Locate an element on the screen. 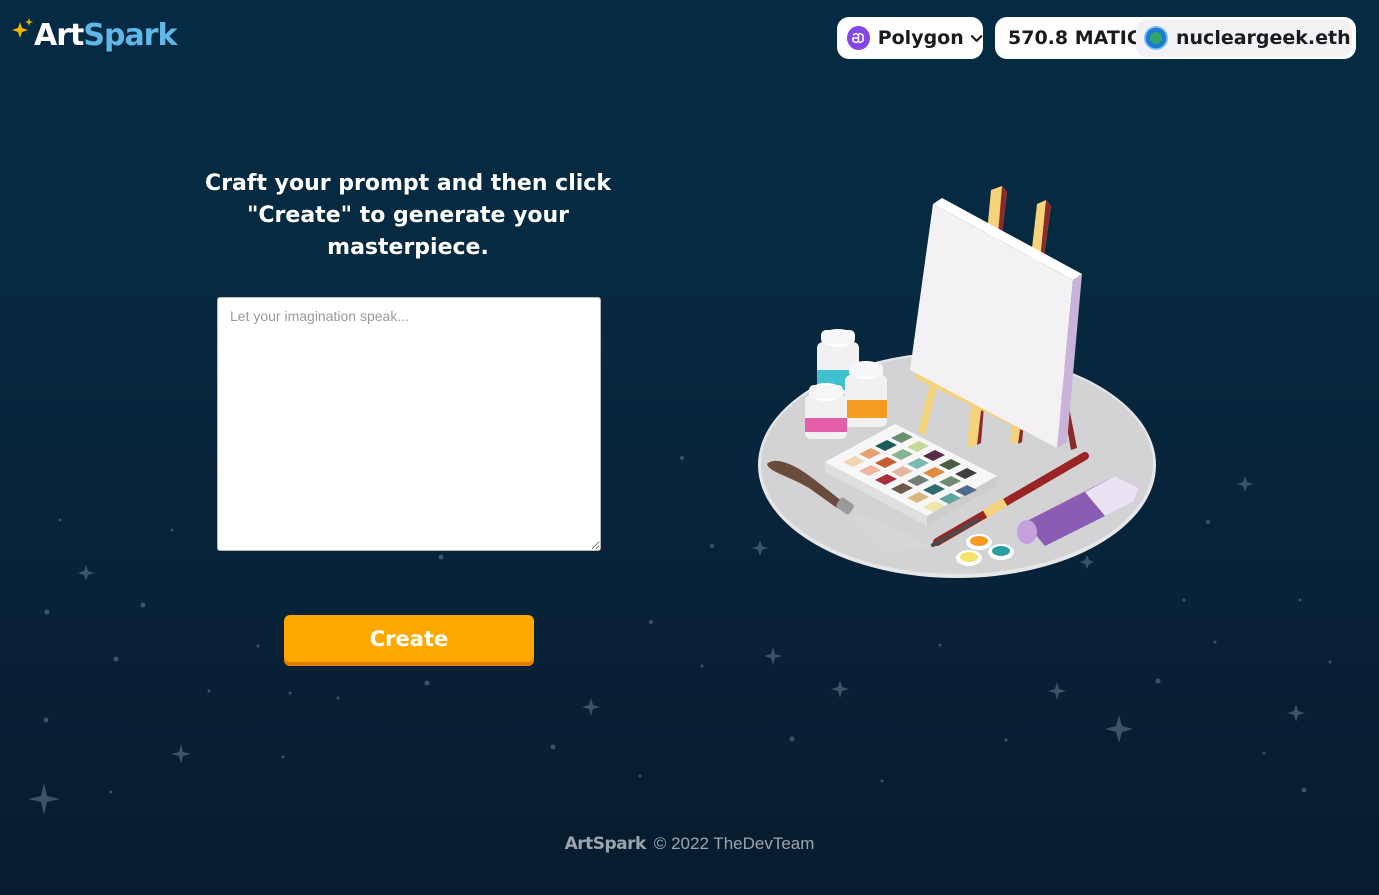  account-button: nucleargeek.eth is located at coordinates (1244, 38).